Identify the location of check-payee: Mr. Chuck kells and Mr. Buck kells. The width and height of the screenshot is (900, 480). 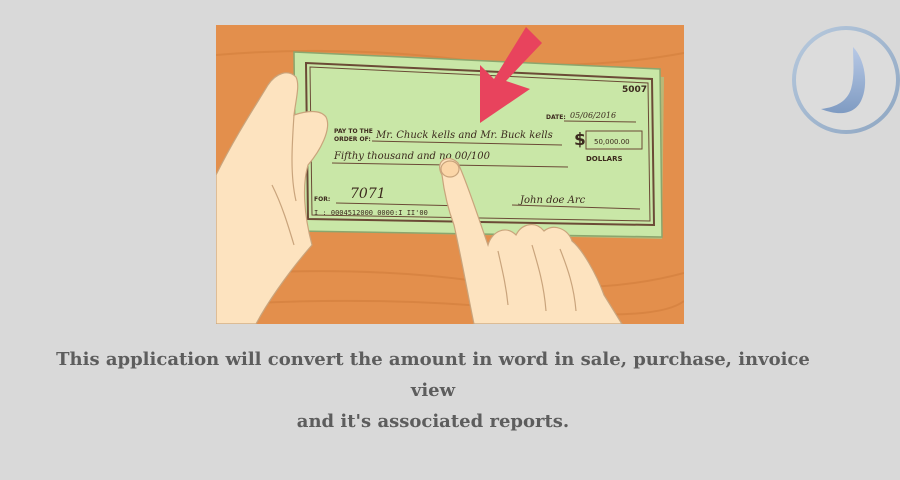
(464, 135).